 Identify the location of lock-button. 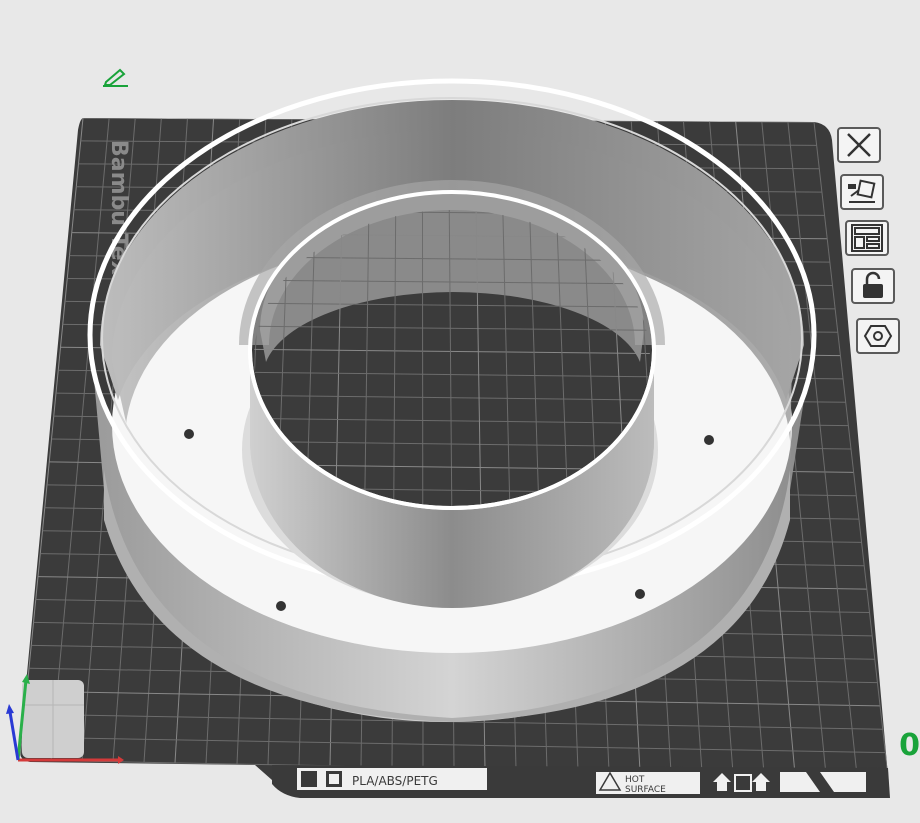
(873, 286).